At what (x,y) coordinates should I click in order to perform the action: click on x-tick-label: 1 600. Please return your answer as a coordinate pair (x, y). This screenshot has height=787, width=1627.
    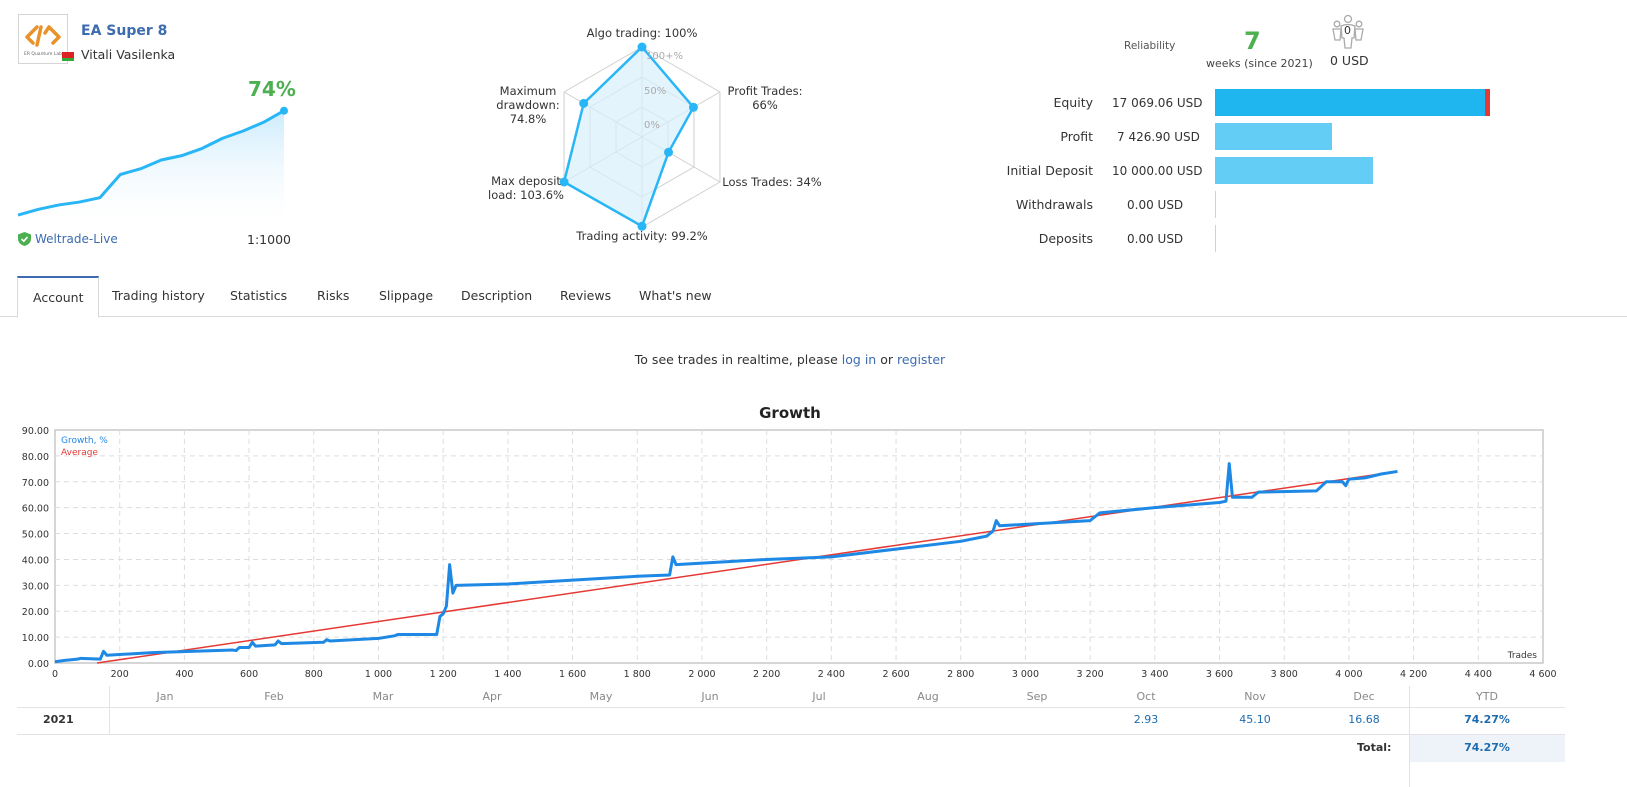
    Looking at the image, I should click on (572, 674).